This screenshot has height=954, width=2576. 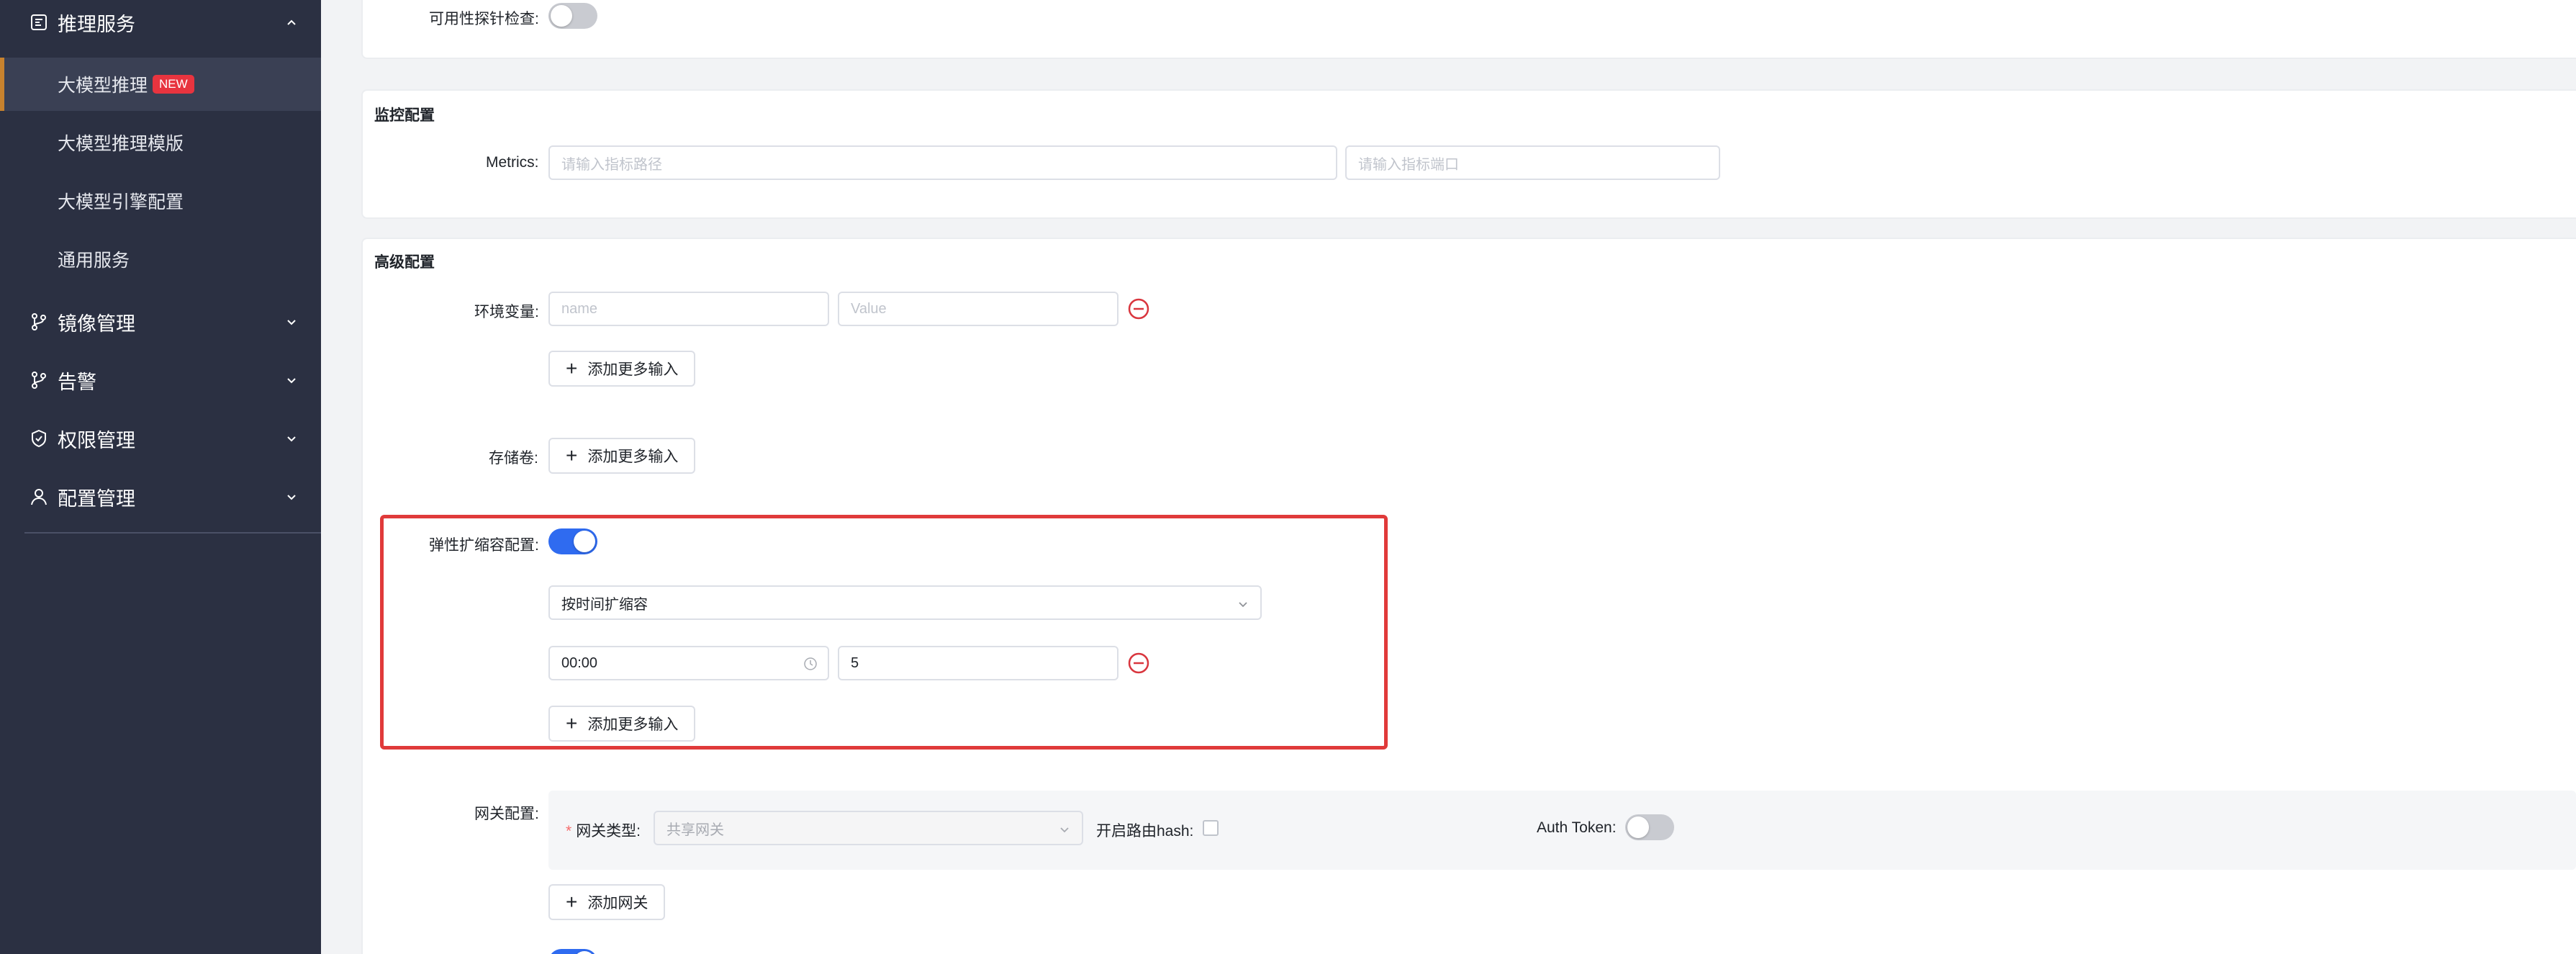 What do you see at coordinates (1138, 663) in the screenshot?
I see `remove-schedule-icon` at bounding box center [1138, 663].